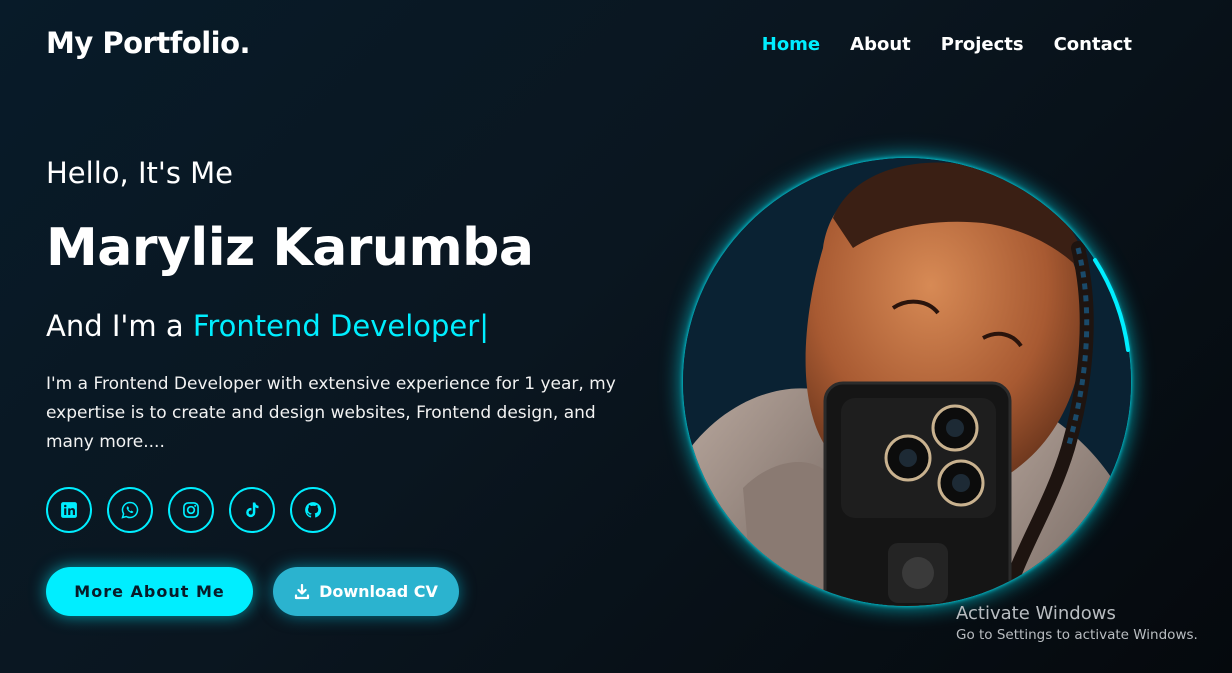 This screenshot has width=1232, height=673. I want to click on hero-role: And I'm a Frontend Developer|, so click(267, 326).